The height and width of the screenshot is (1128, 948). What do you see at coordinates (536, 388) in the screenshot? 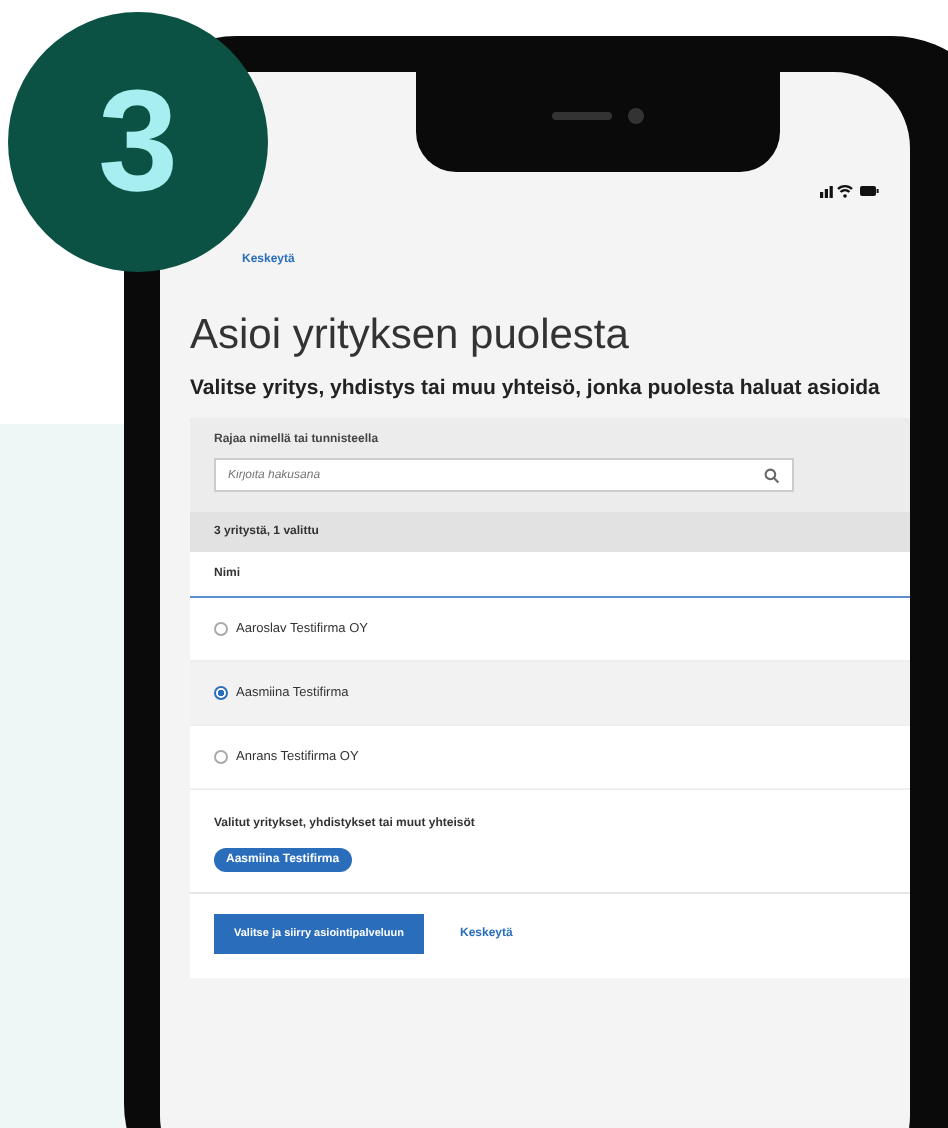
I see `page-subtitle: Valitse yritys, yhdistys tai muu yhteisö, jonka puolesta haluat asioida` at bounding box center [536, 388].